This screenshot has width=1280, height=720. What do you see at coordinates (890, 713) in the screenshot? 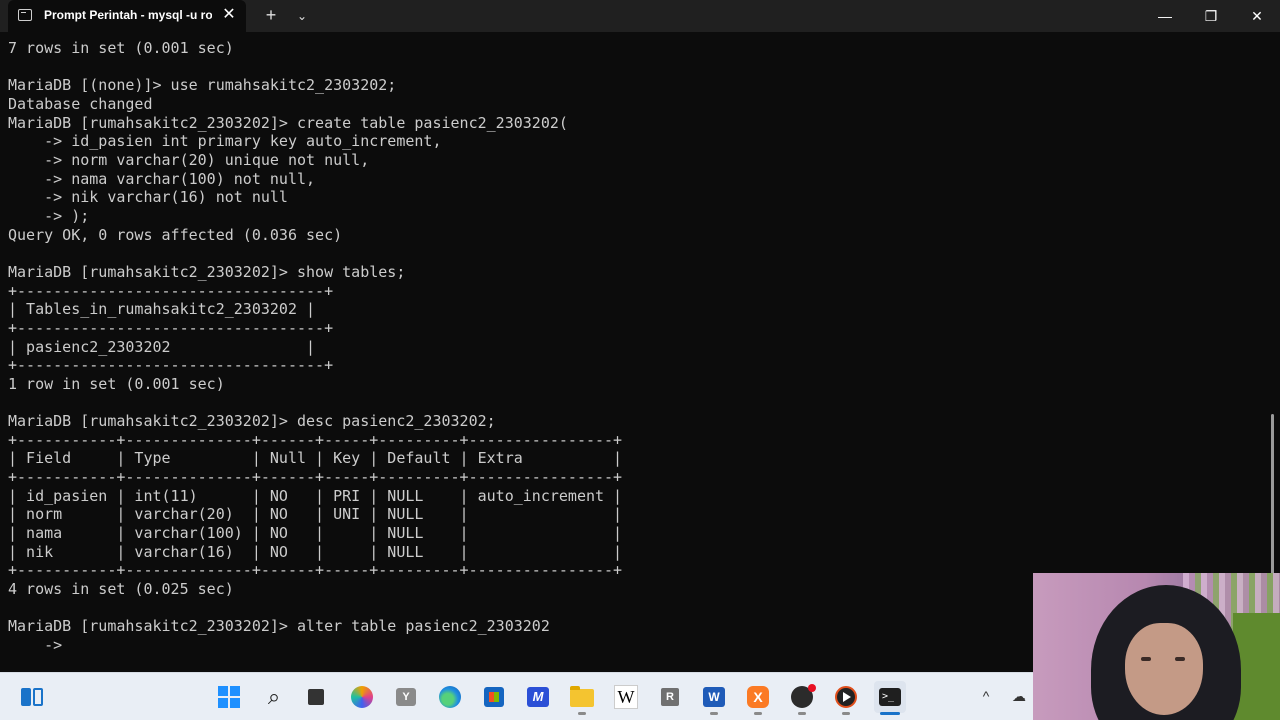
I see `active-indicator` at bounding box center [890, 713].